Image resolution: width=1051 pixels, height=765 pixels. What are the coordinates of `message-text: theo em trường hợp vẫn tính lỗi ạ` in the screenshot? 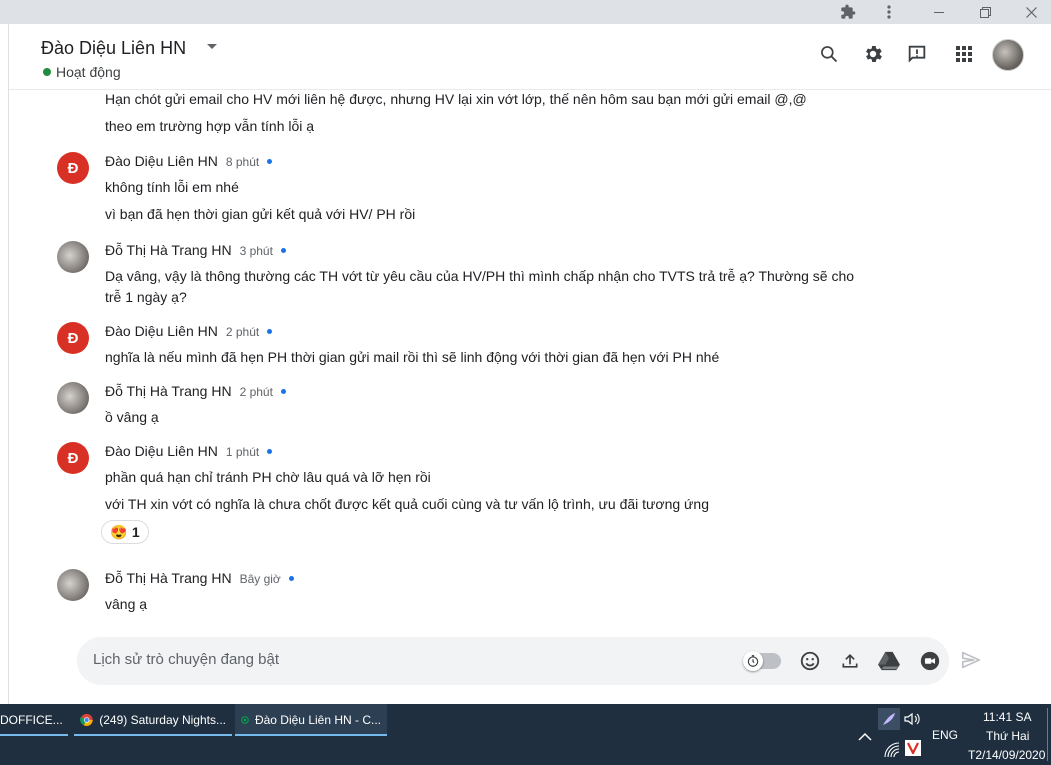 It's located at (210, 126).